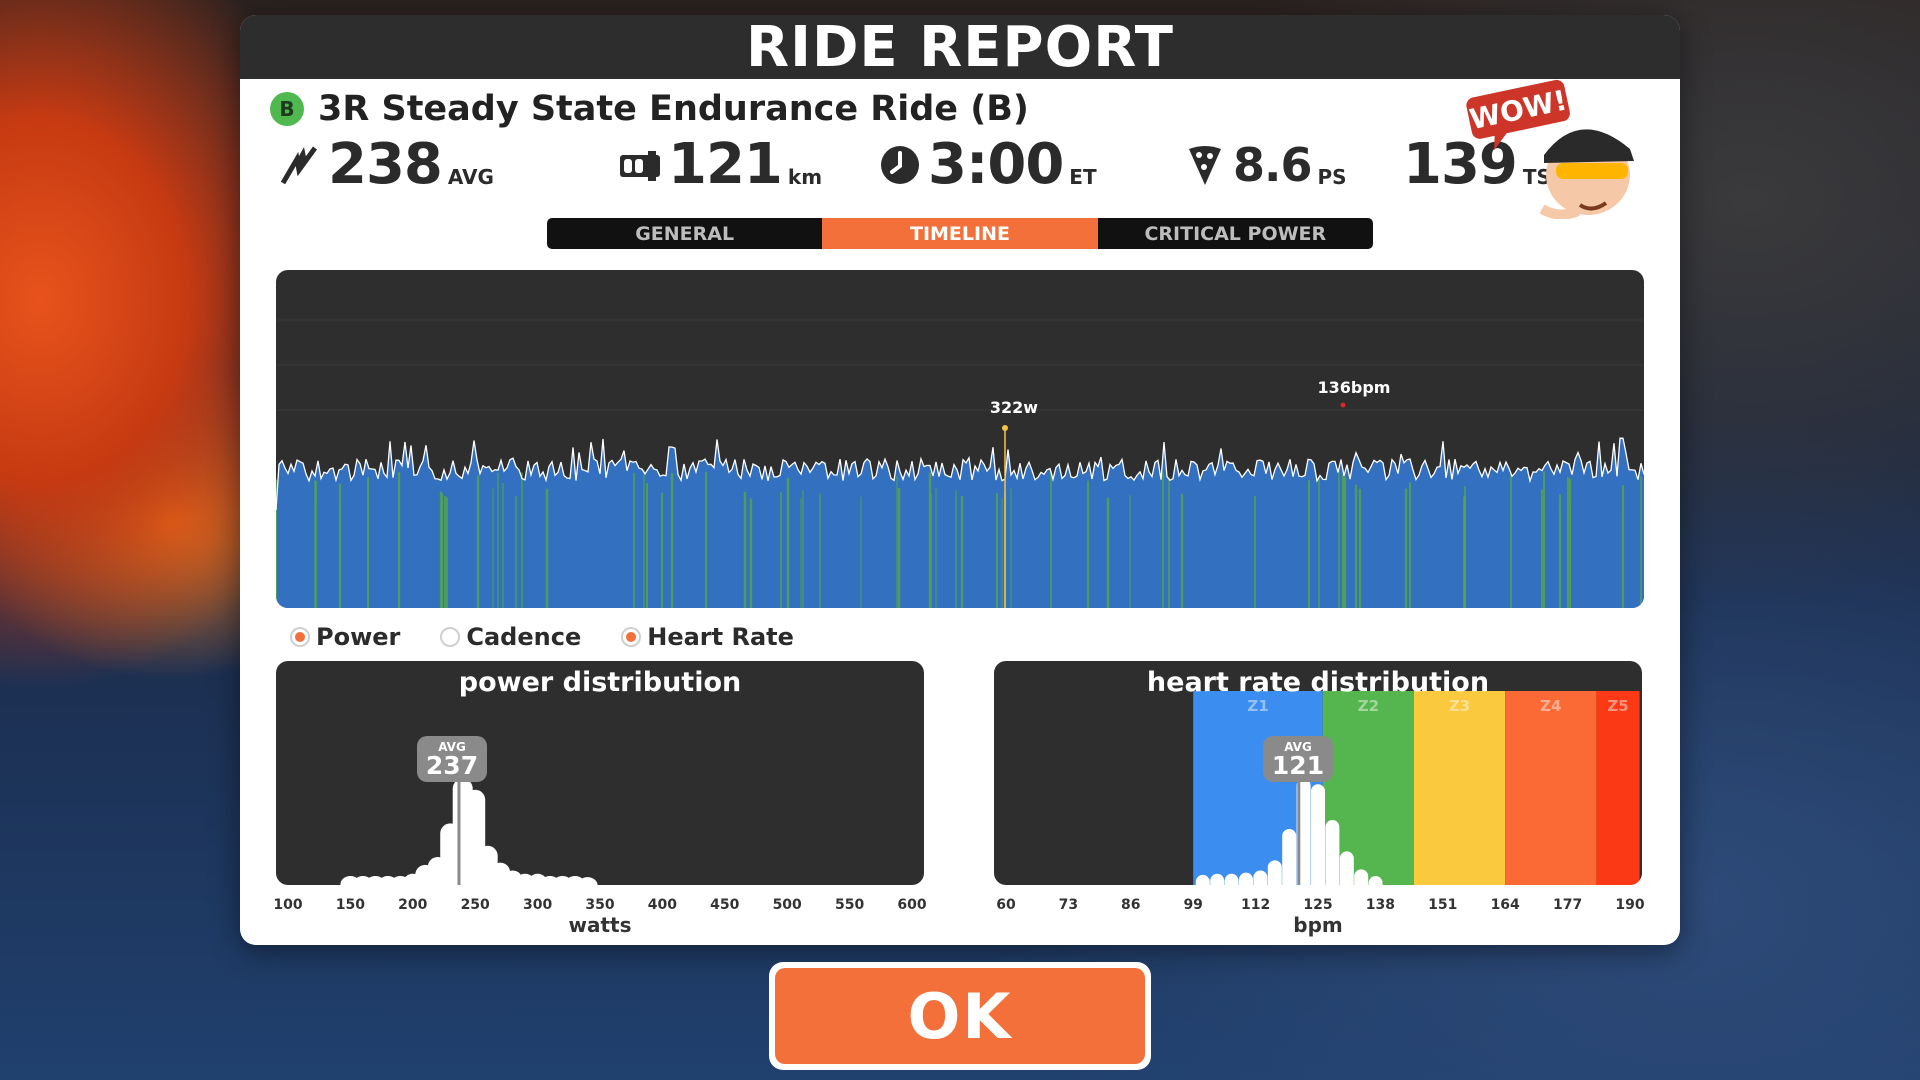 This screenshot has width=1920, height=1080. I want to click on tab-timeline: TIMELINE, so click(960, 233).